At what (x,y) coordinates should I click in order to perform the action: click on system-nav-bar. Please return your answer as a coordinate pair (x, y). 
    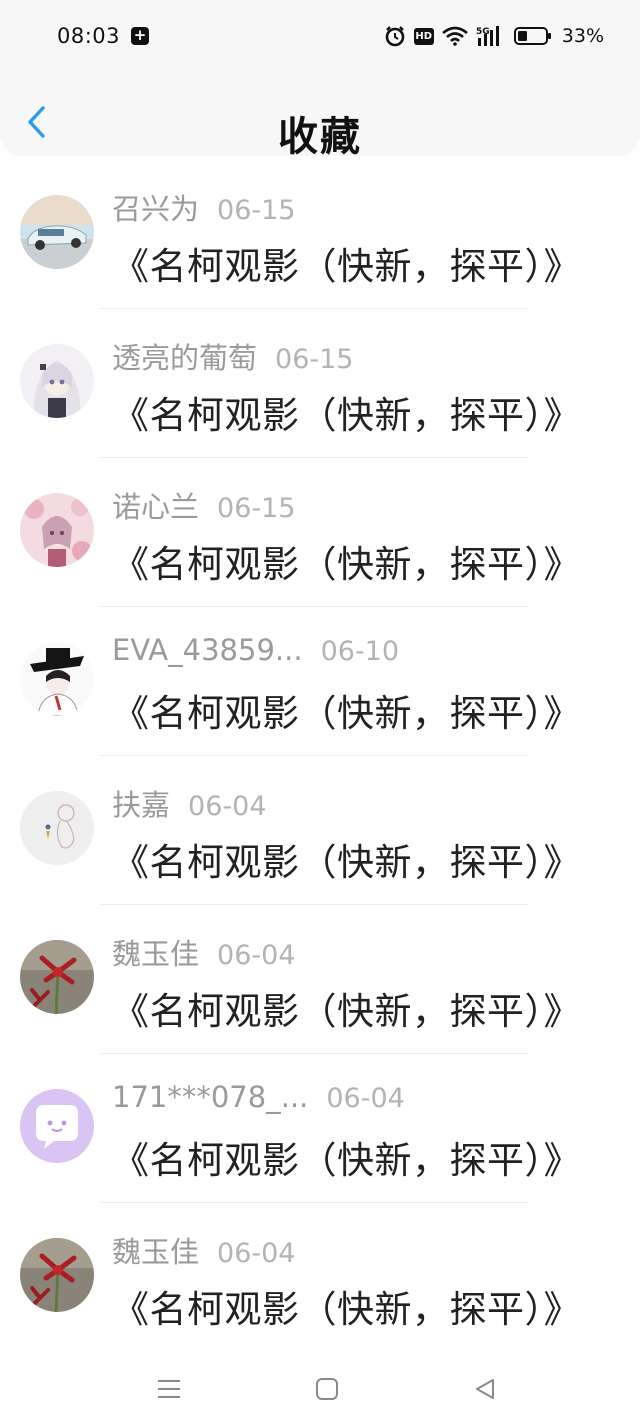
    Looking at the image, I should click on (320, 1389).